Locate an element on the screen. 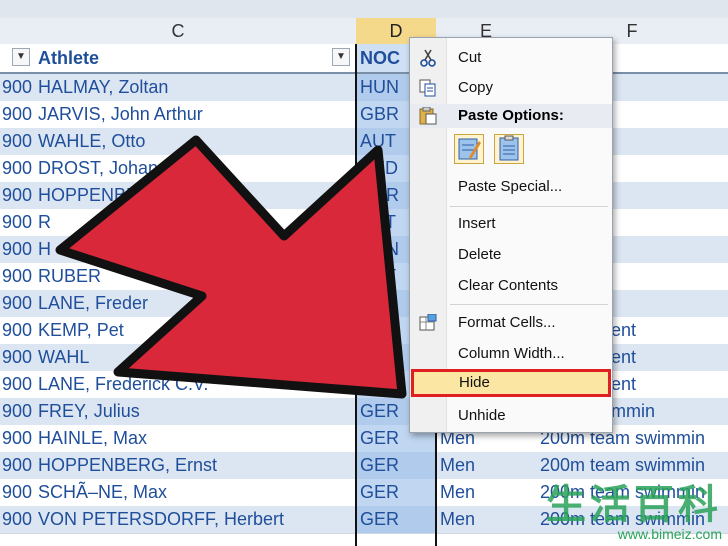  paste-clipboard-icon is located at coordinates (509, 148).